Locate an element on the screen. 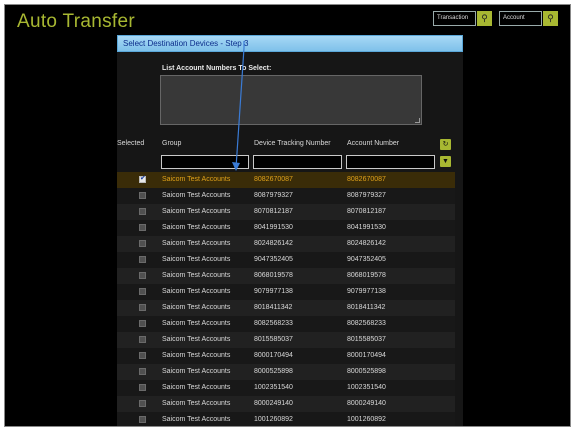 This screenshot has width=575, height=431. account-filter-input is located at coordinates (390, 162).